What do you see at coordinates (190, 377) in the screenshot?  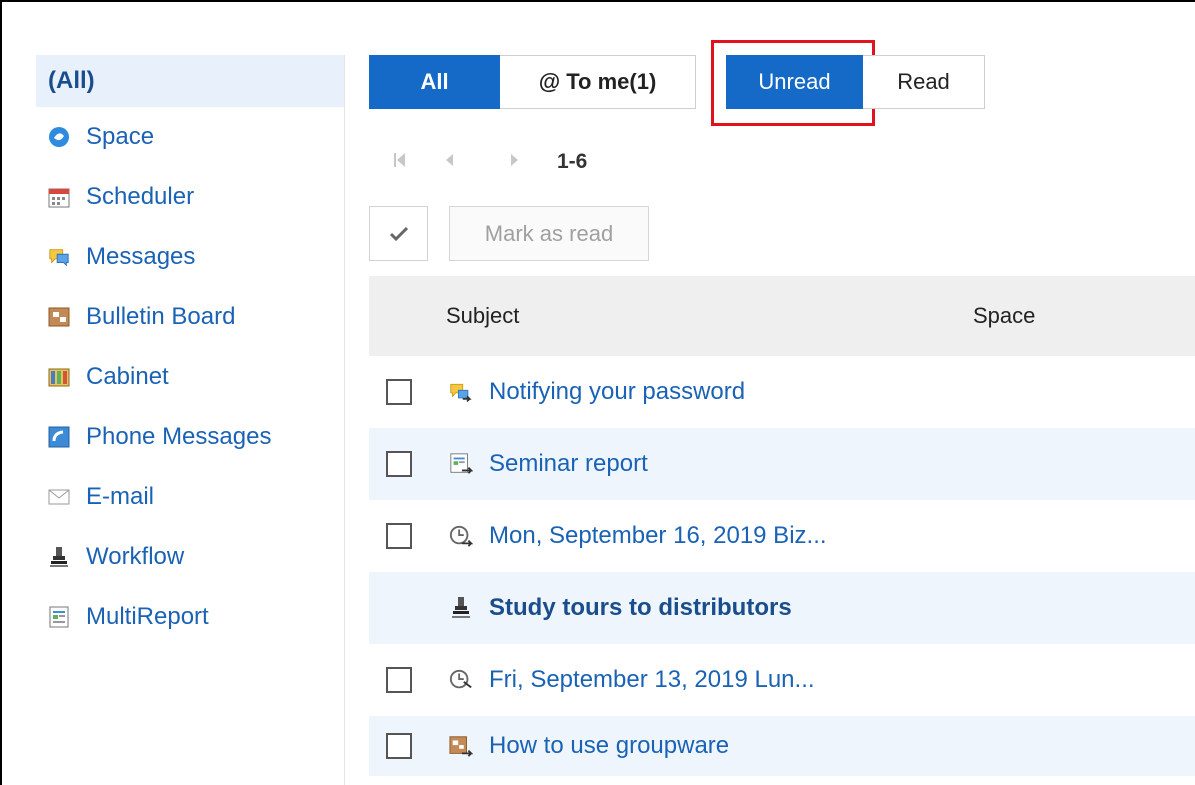 I see `sidebar-item-cabinet: Cabinet` at bounding box center [190, 377].